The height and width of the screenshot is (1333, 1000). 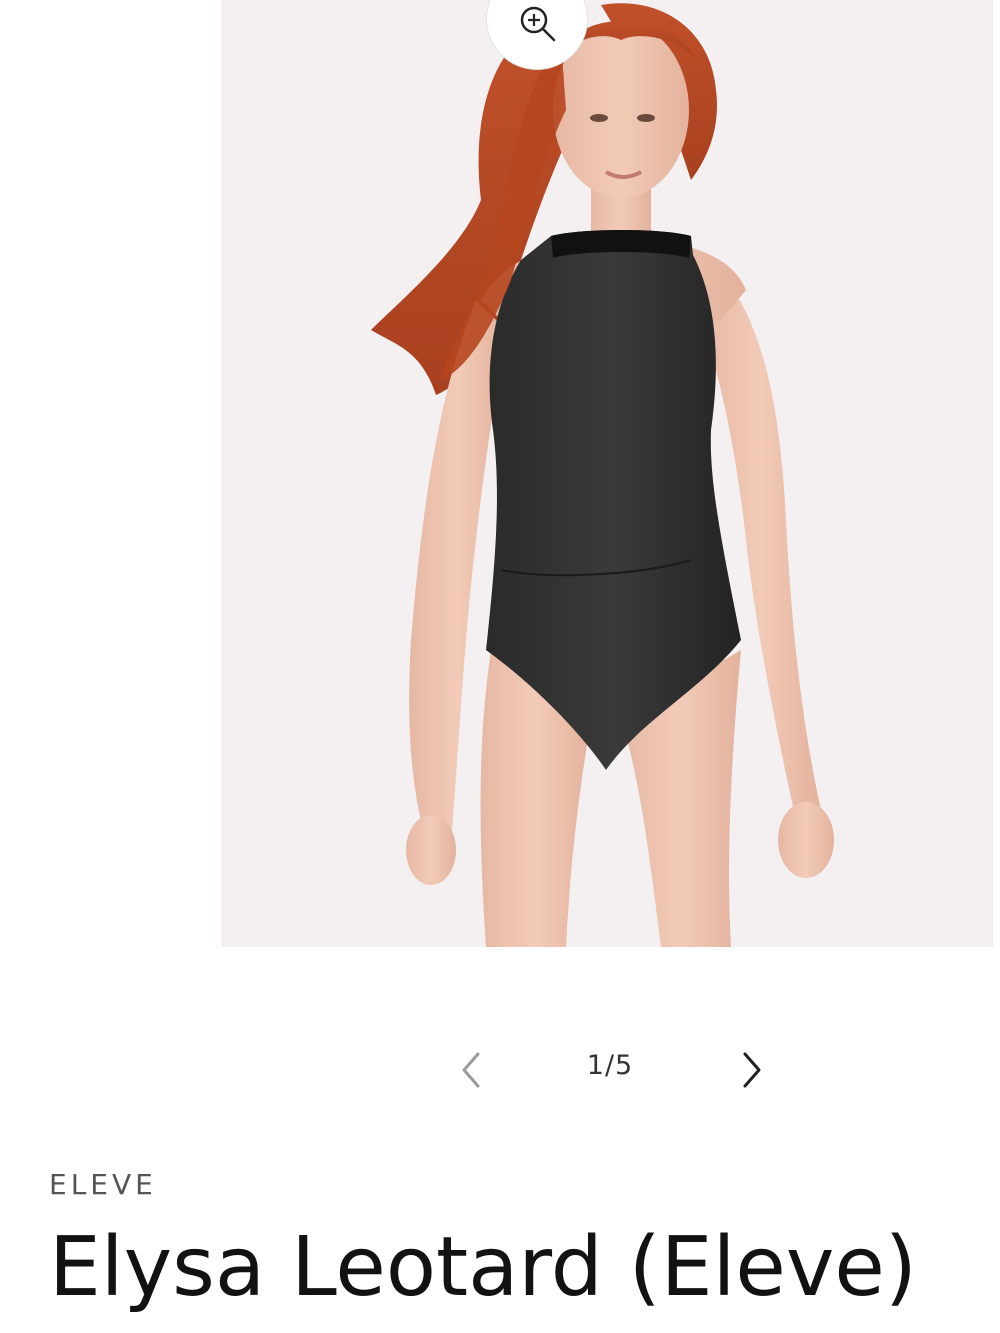 I want to click on product-title: Elysa Leotard (Eleve), so click(x=483, y=1267).